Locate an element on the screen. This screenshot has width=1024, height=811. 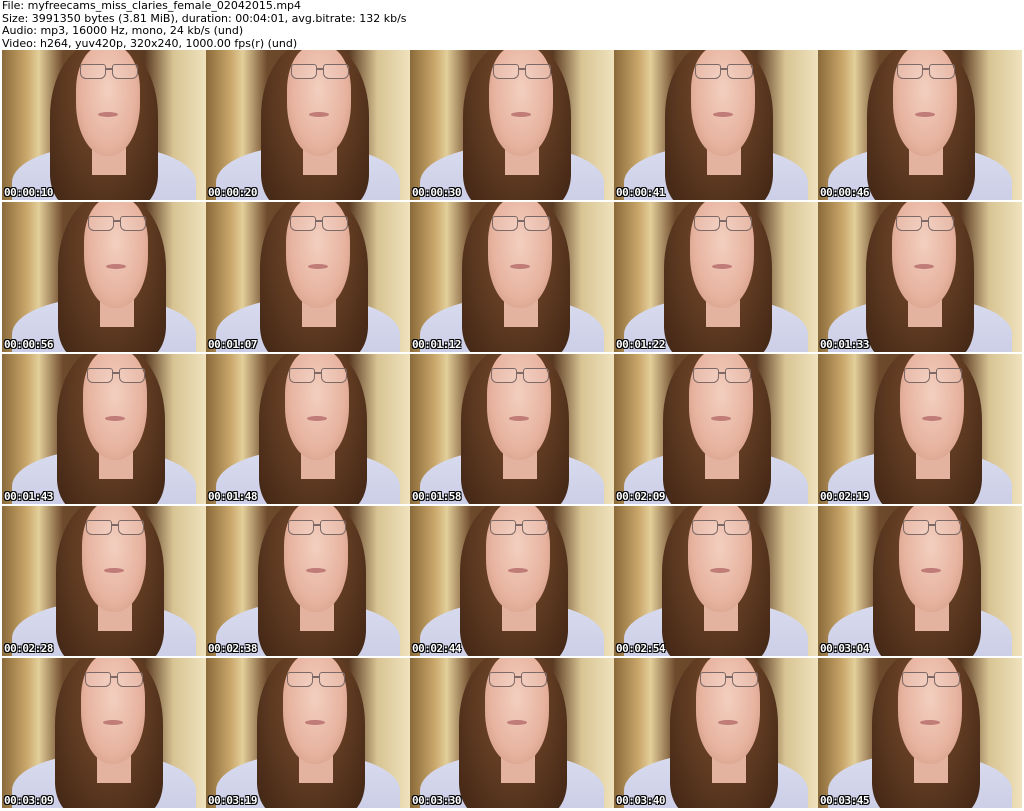
video-thumbnail: 00:00:10 is located at coordinates (104, 125).